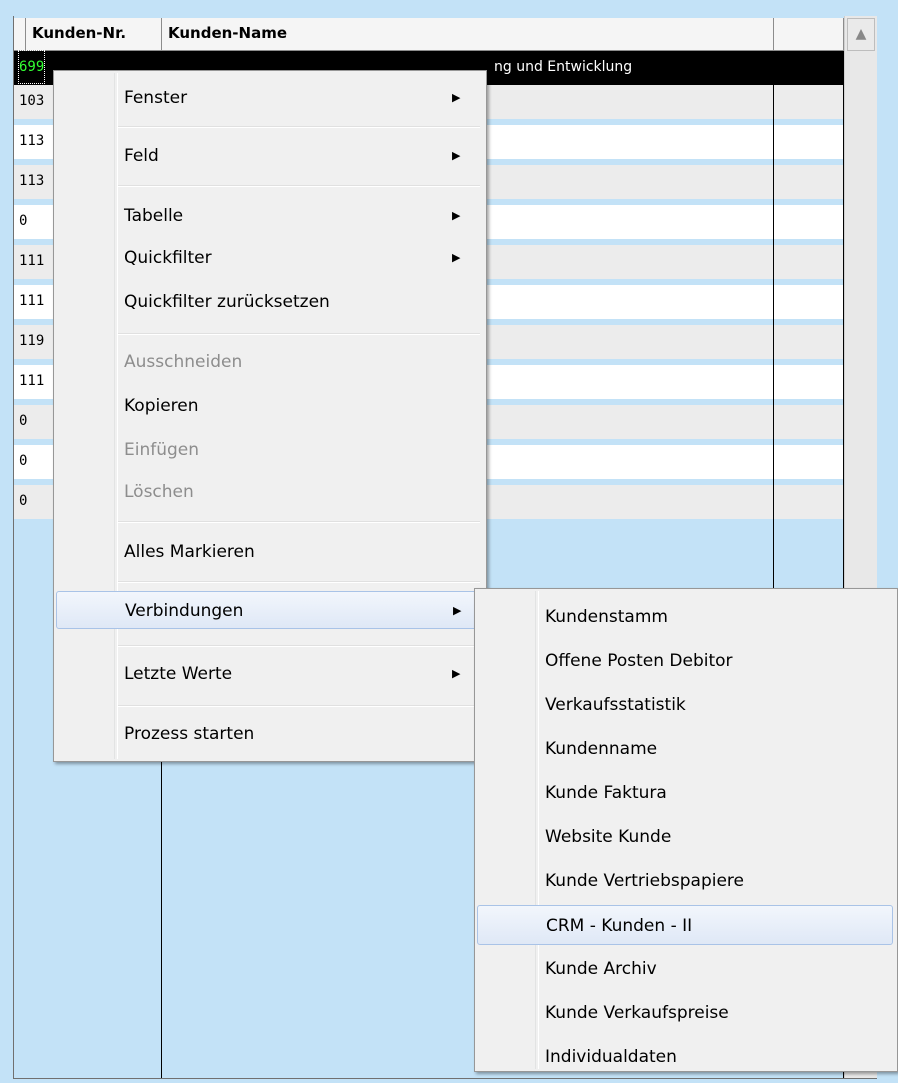  What do you see at coordinates (189, 552) in the screenshot?
I see `menu-item-label: Alles Markieren` at bounding box center [189, 552].